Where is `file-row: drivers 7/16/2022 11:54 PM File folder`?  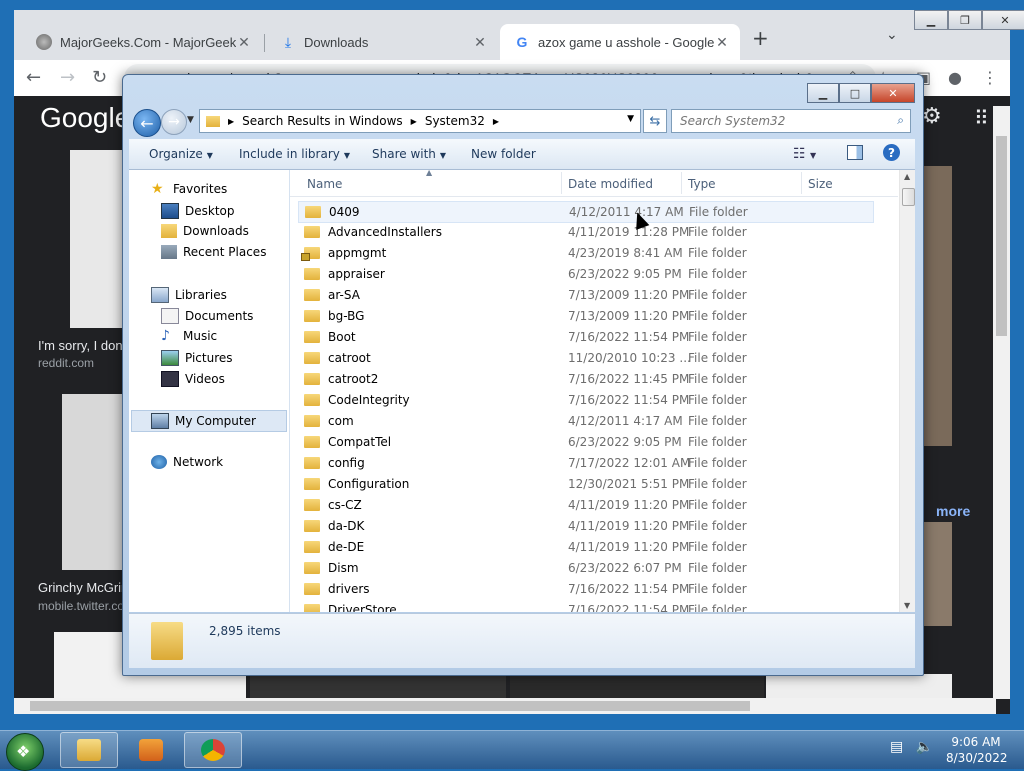
file-row: drivers 7/16/2022 11:54 PM File folder is located at coordinates (585, 589).